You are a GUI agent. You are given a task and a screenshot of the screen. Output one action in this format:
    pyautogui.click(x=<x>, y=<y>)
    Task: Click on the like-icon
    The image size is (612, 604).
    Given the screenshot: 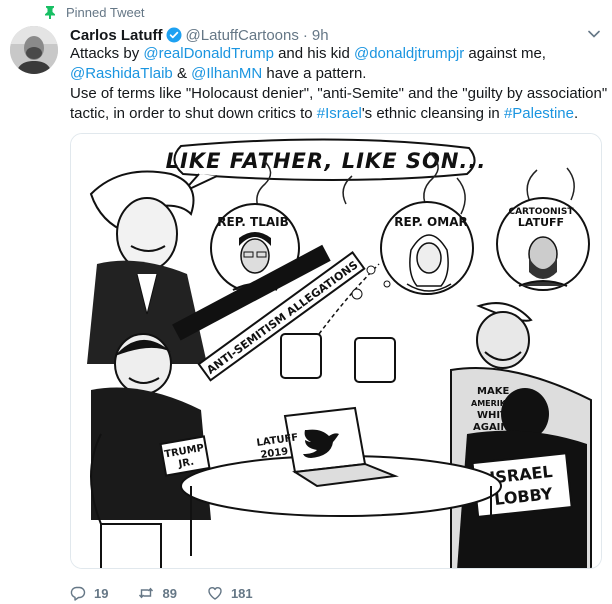 What is the action you would take?
    pyautogui.click(x=215, y=593)
    